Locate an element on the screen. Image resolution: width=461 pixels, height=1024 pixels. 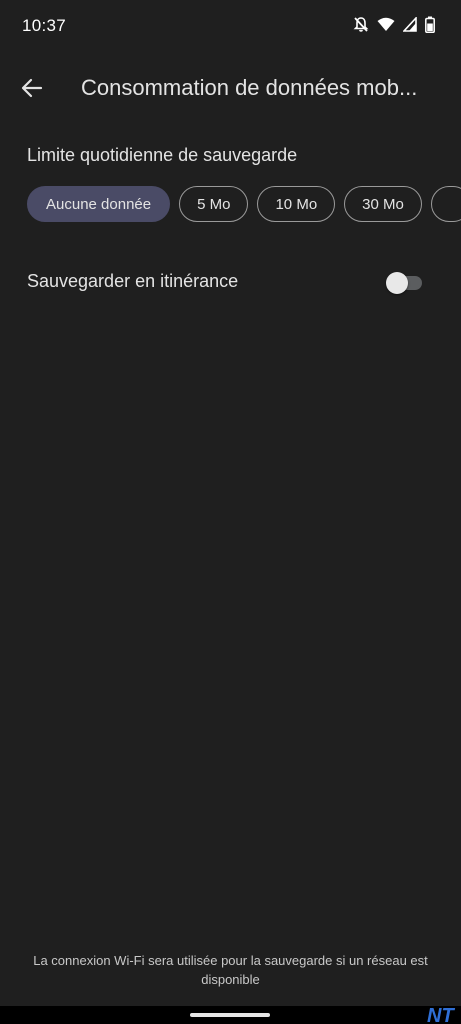
chip-aucune-donnee: Aucune donnée is located at coordinates (99, 204).